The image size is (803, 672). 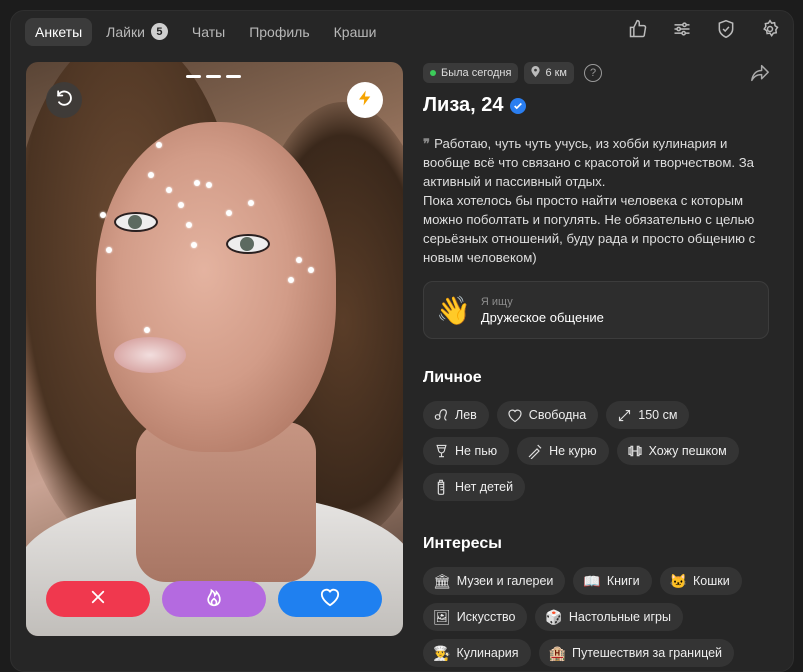 What do you see at coordinates (636, 653) in the screenshot?
I see `interest-chip: 🏨 Путешествия за границей` at bounding box center [636, 653].